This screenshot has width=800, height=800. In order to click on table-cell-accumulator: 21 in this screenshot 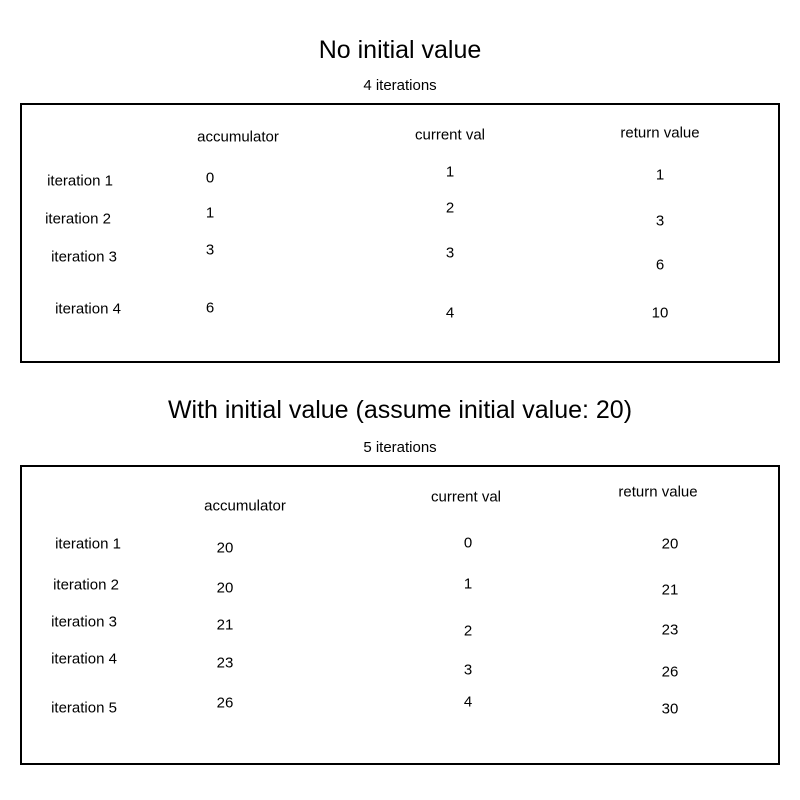, I will do `click(225, 625)`.